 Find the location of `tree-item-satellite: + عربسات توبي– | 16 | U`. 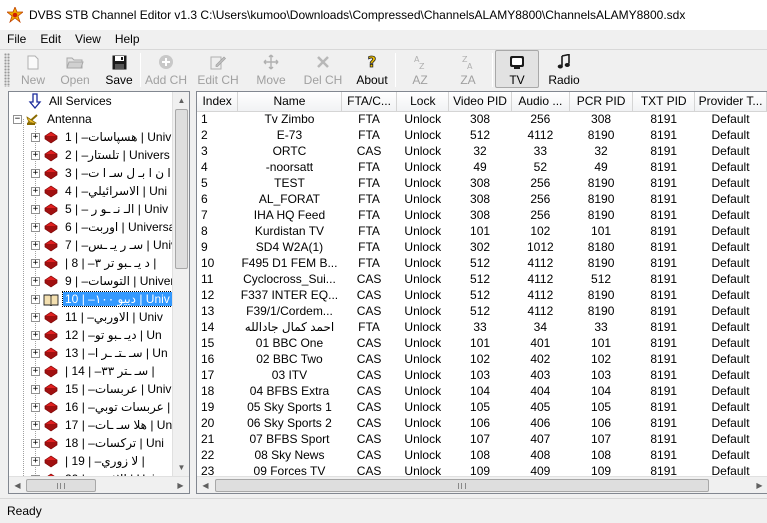

tree-item-satellite: + عربسات توبي– | 16 | U is located at coordinates (107, 407).